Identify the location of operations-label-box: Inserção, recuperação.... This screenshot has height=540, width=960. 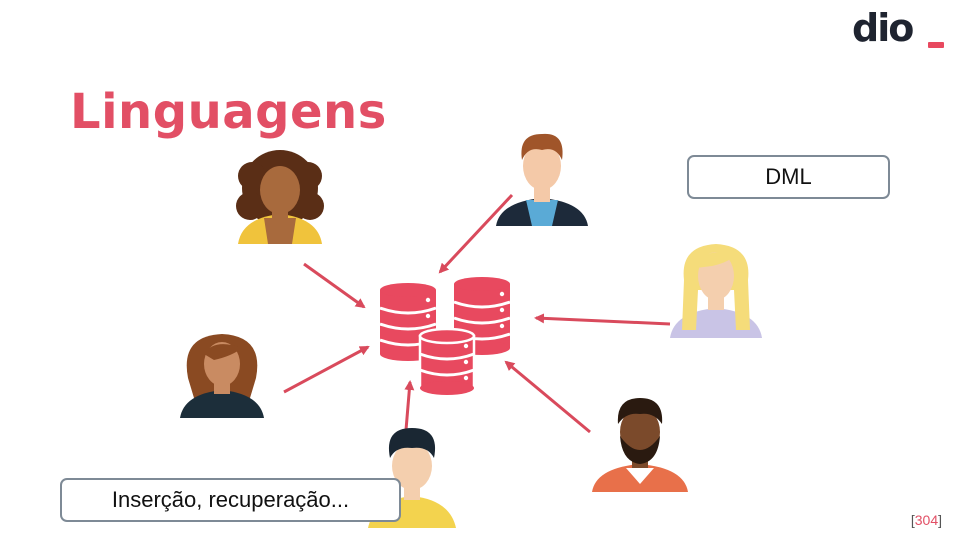
(230, 500).